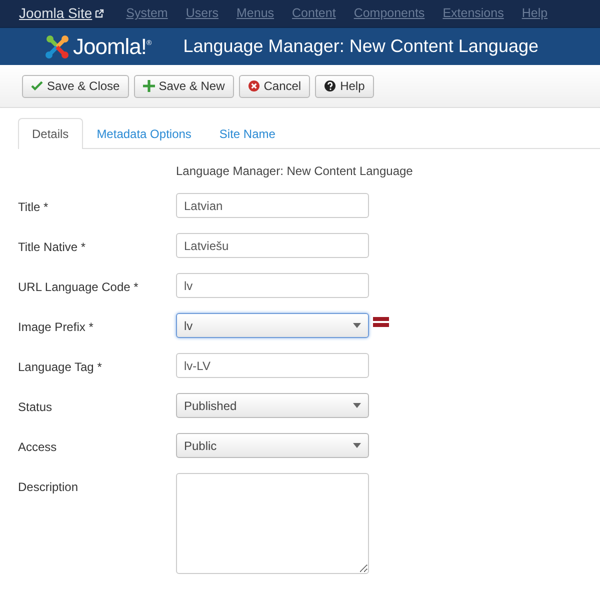 The height and width of the screenshot is (600, 600). I want to click on field-label: Access, so click(38, 447).